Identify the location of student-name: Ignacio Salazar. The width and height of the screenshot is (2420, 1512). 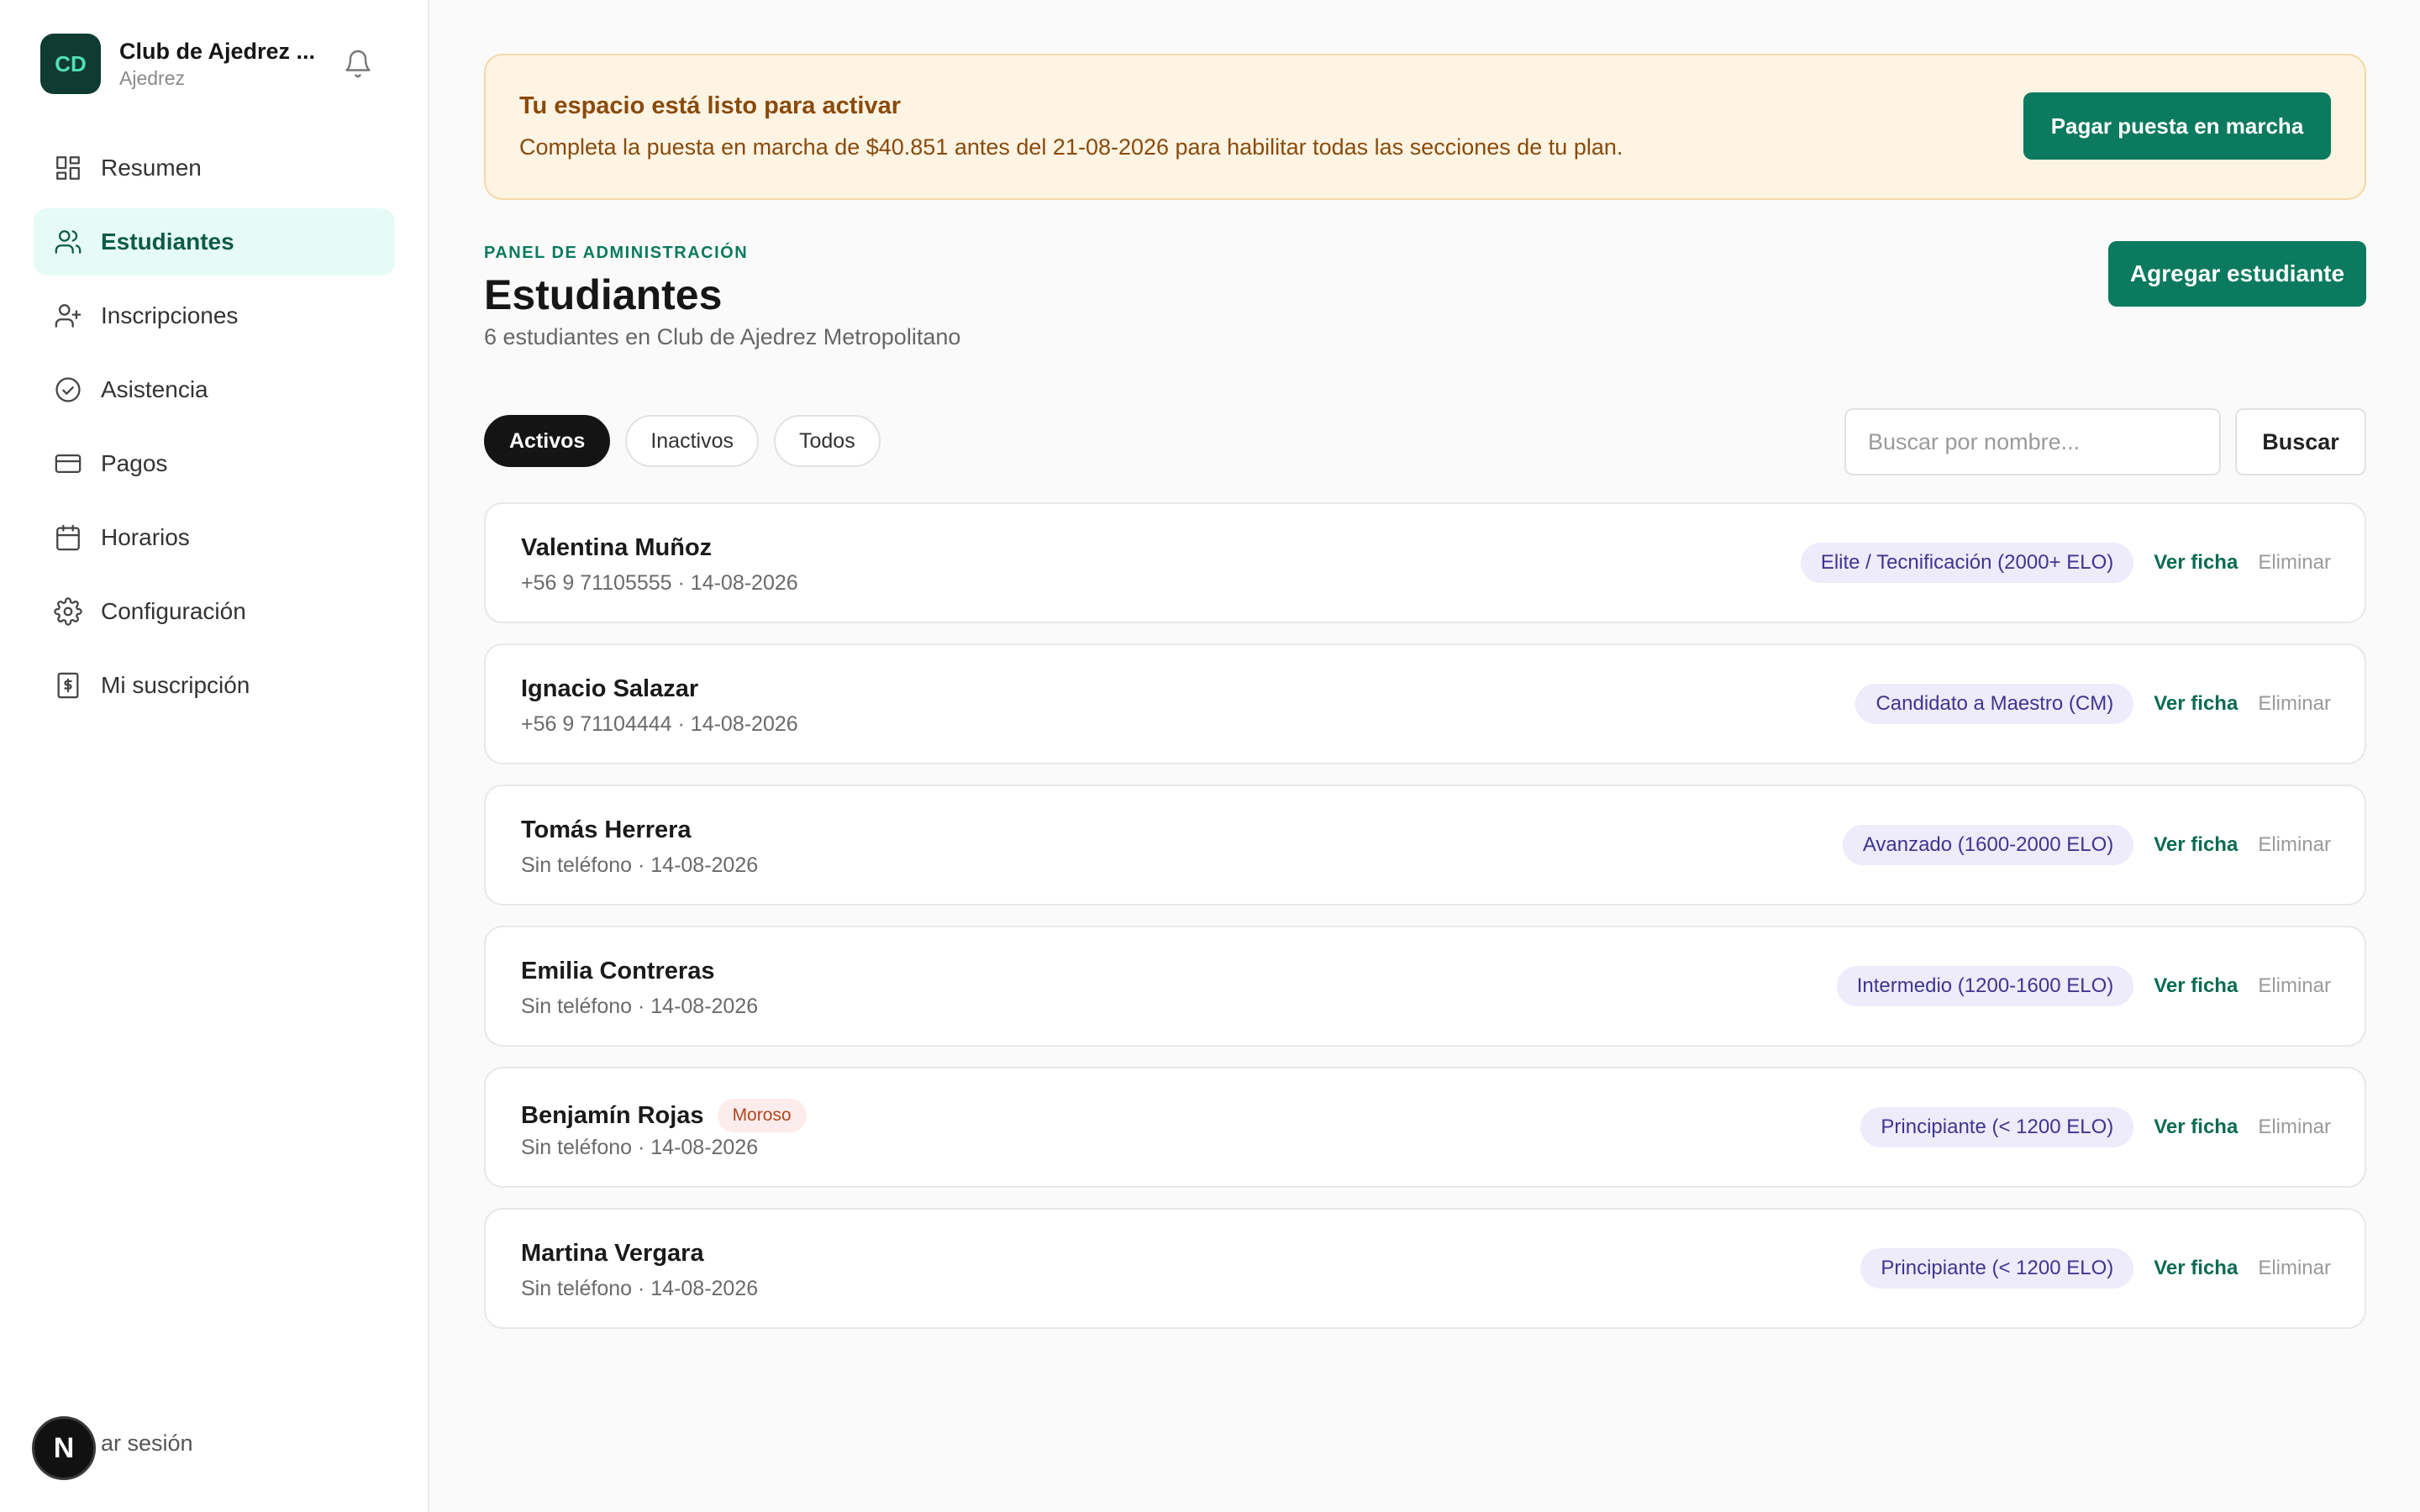
(610, 688).